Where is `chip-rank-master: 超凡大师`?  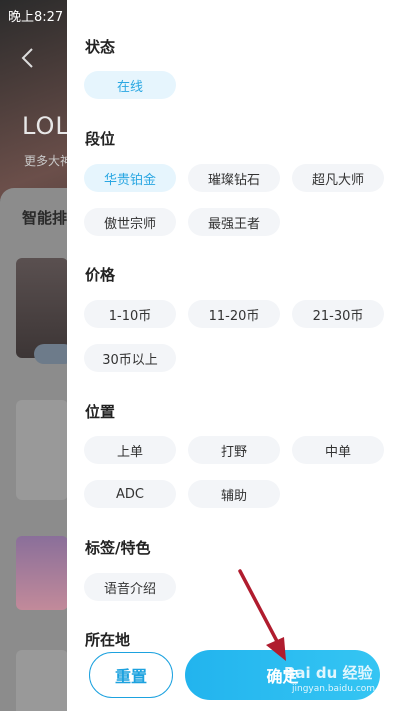
chip-rank-master: 超凡大师 is located at coordinates (338, 178).